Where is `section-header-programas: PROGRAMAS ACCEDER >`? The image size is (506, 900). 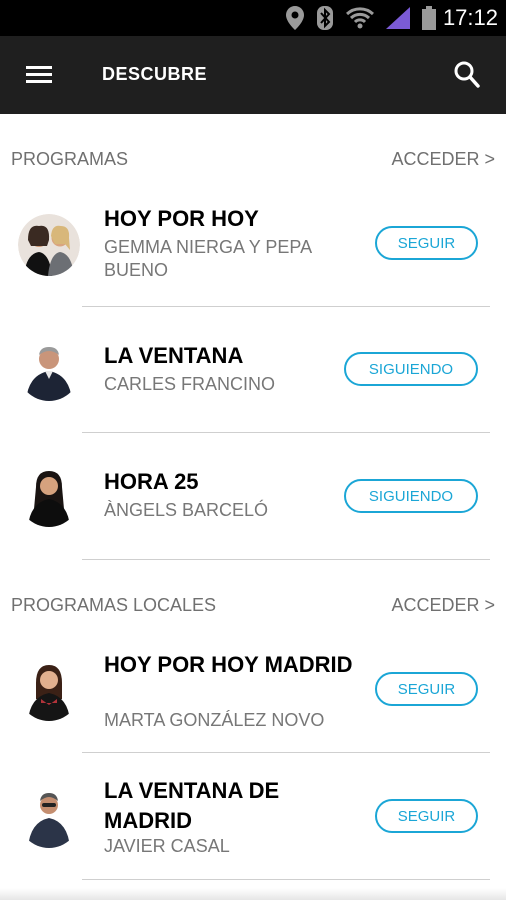
section-header-programas: PROGRAMAS ACCEDER > is located at coordinates (253, 159).